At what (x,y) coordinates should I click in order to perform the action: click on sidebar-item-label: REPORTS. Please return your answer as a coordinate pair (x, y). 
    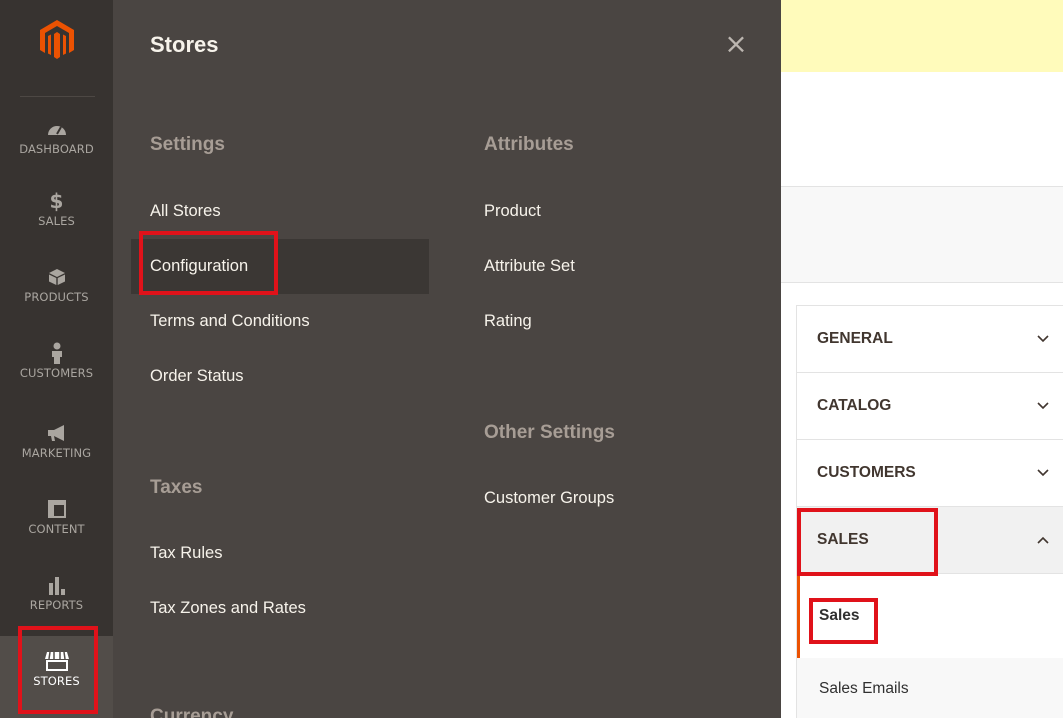
    Looking at the image, I should click on (56, 605).